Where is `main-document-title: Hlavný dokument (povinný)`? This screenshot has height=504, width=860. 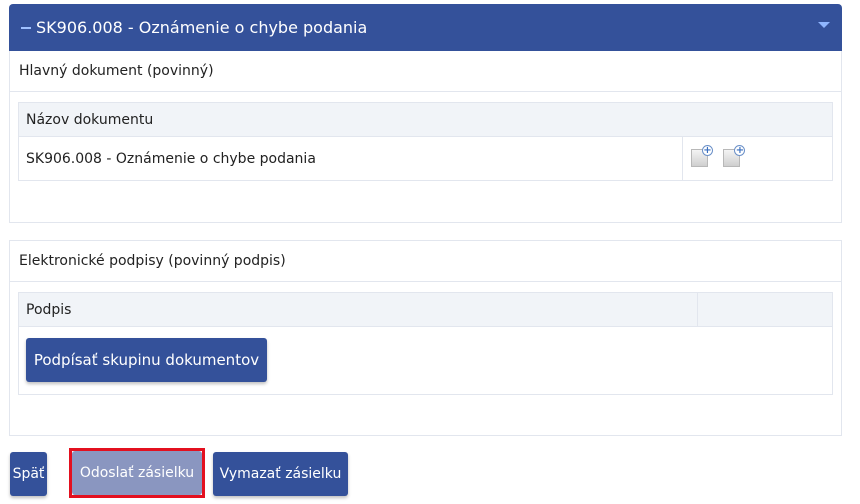 main-document-title: Hlavný dokument (povinný) is located at coordinates (425, 71).